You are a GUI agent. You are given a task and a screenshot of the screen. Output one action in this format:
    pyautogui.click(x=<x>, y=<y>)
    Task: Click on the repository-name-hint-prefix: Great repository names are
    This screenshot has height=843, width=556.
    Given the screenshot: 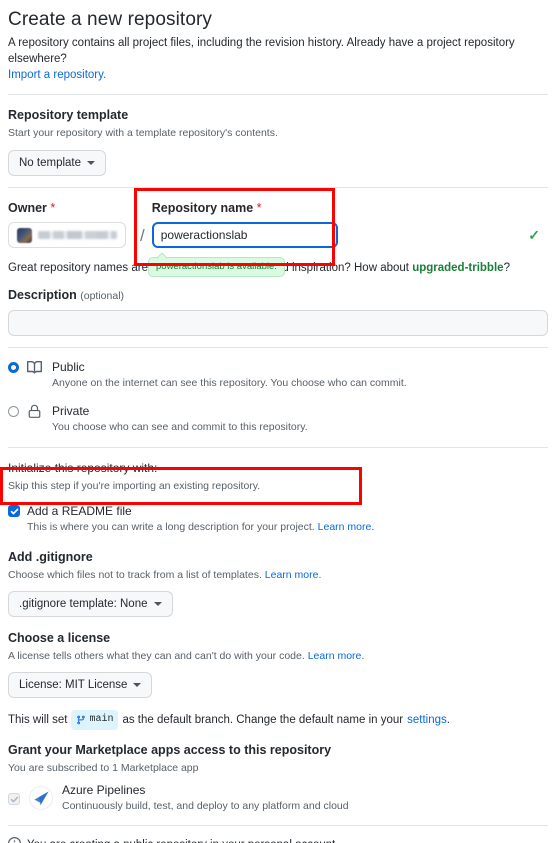 What is the action you would take?
    pyautogui.click(x=78, y=268)
    